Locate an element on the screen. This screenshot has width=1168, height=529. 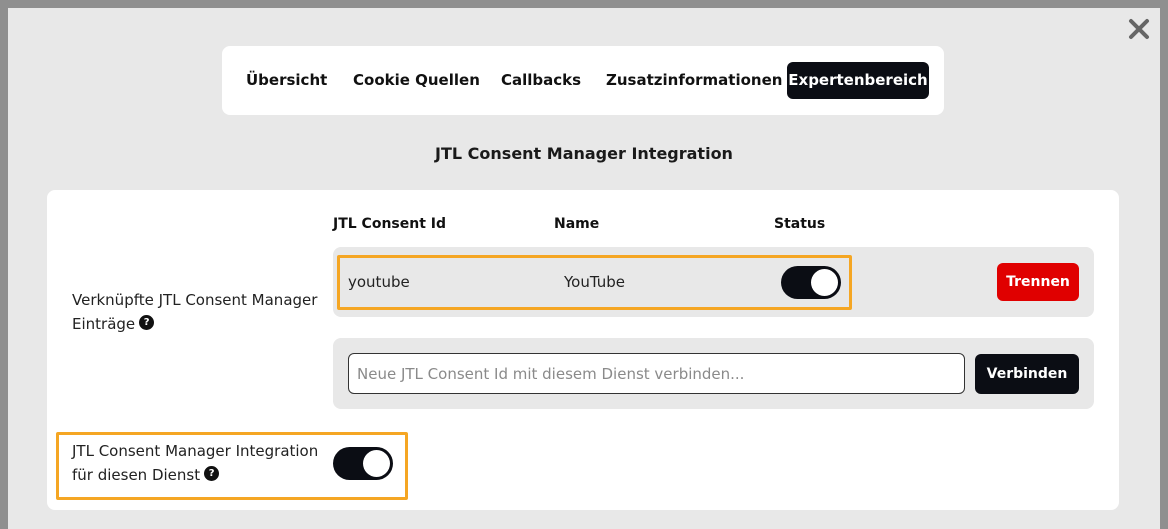
linked-entries-label: Verknüpfte JTL Consent Manager Einträge? is located at coordinates (197, 312).